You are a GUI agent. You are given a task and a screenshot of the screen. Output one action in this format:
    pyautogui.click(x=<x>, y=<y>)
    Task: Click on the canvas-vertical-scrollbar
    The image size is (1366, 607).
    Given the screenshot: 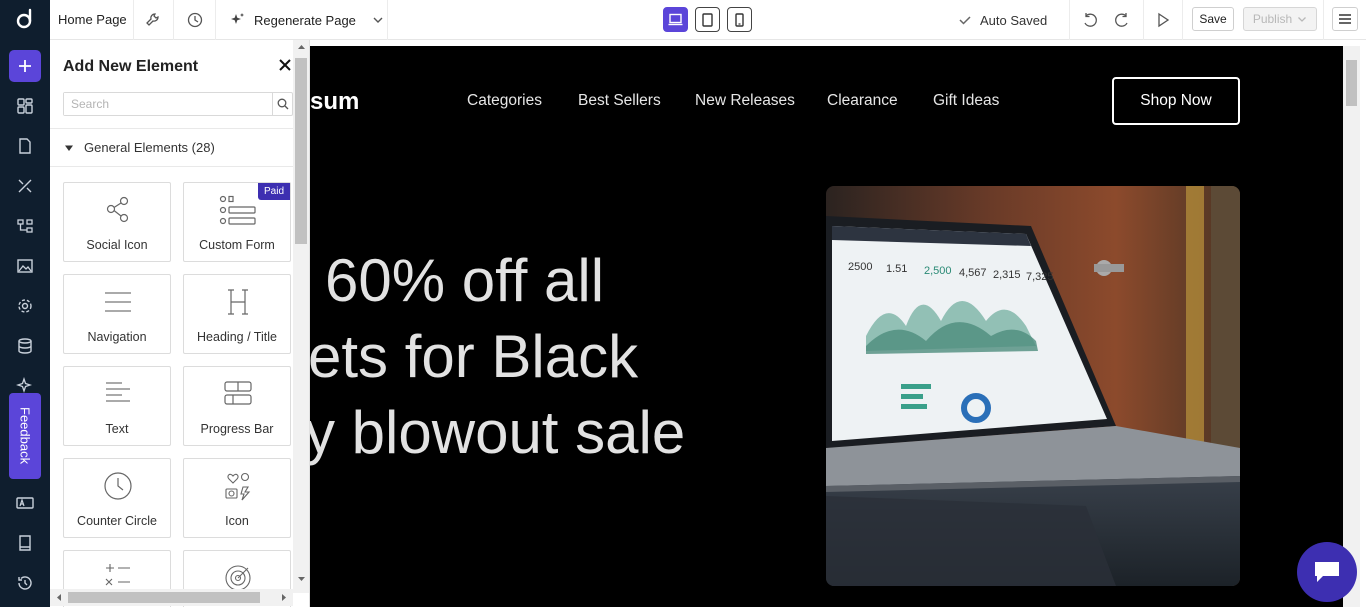 What is the action you would take?
    pyautogui.click(x=1351, y=326)
    